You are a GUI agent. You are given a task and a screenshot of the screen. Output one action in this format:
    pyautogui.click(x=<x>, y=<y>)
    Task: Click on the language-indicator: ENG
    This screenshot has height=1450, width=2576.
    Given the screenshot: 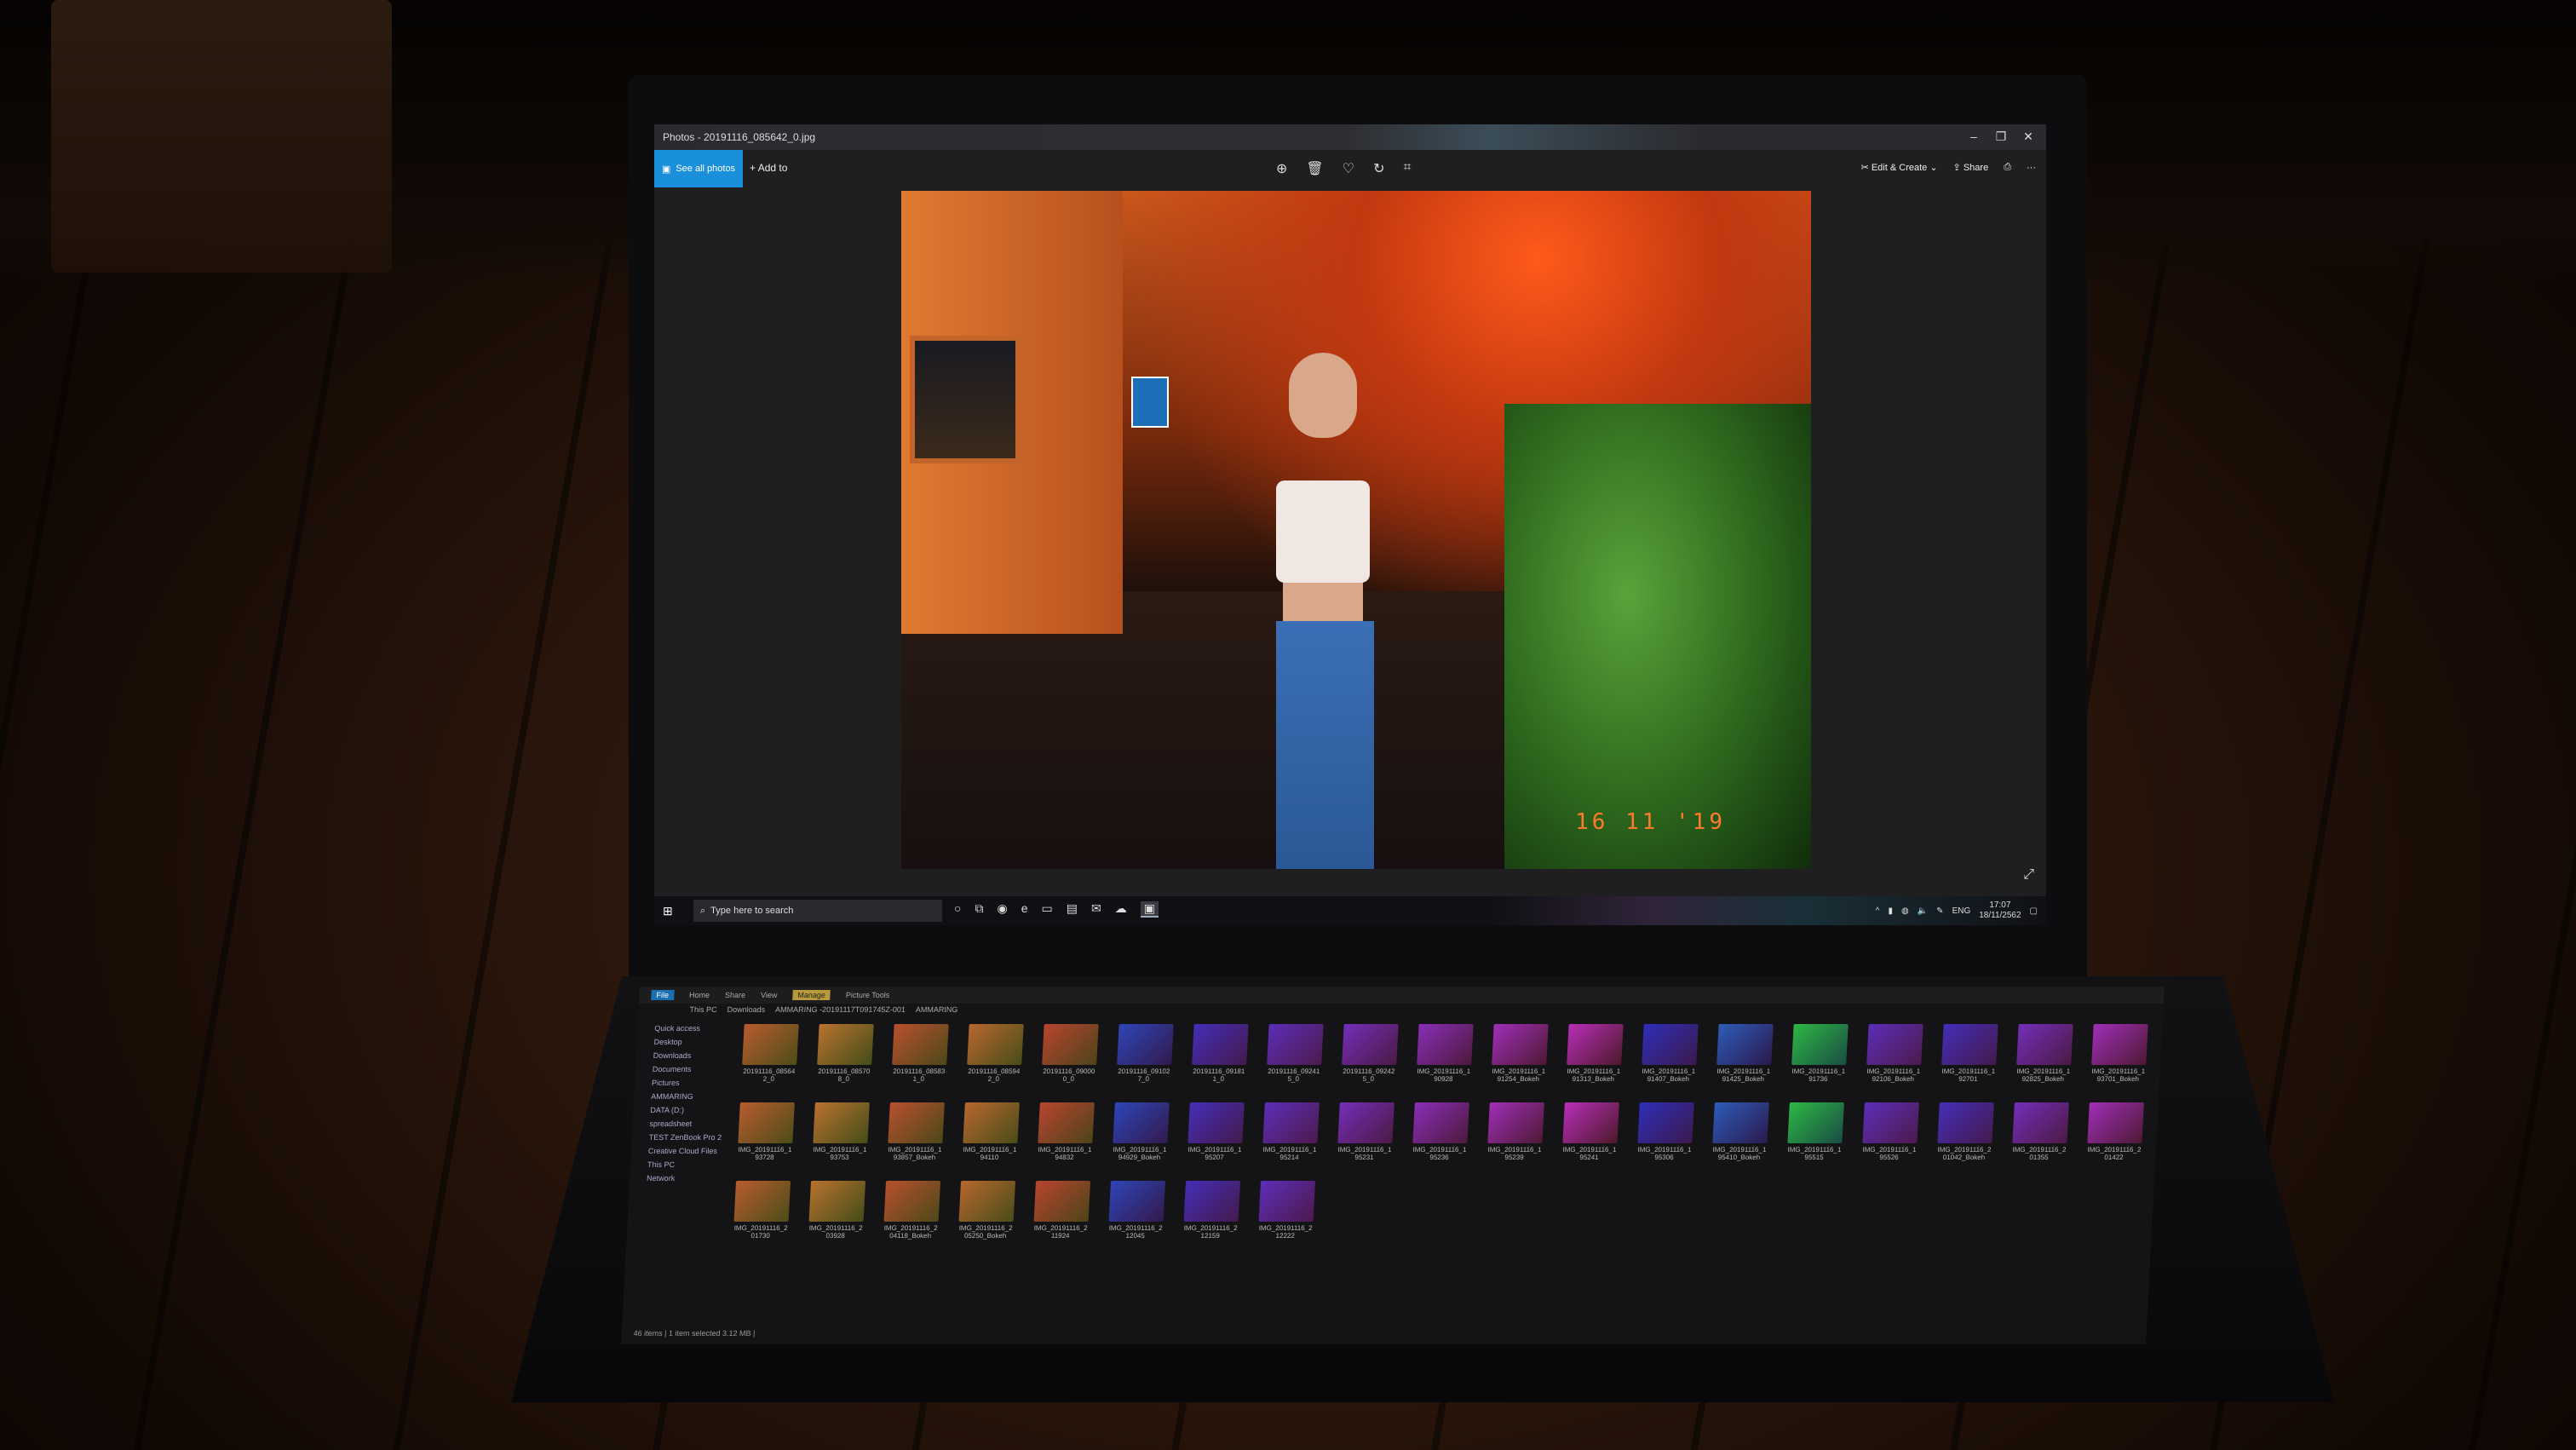 What is the action you would take?
    pyautogui.click(x=1962, y=911)
    